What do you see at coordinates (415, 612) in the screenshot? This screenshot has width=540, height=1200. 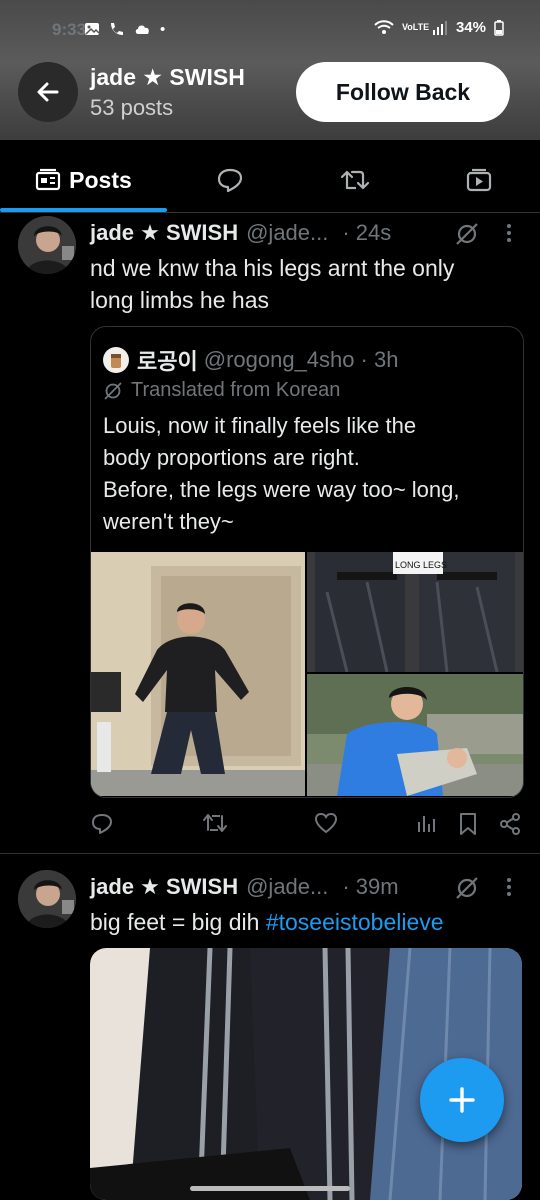 I see `quoted-image-top-right: LONG LEGS` at bounding box center [415, 612].